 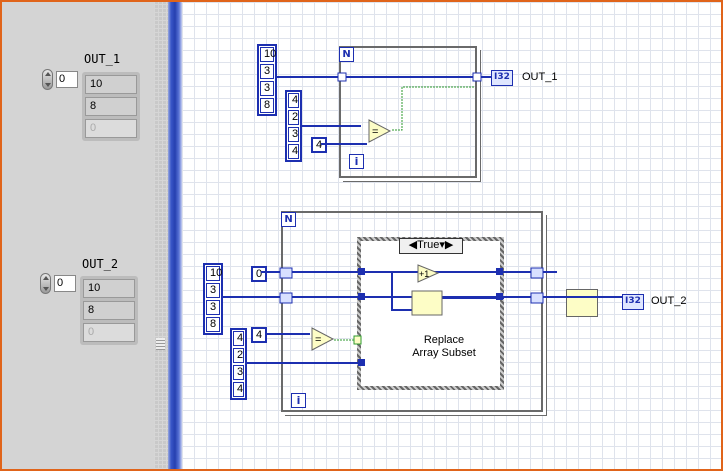 What do you see at coordinates (427, 303) in the screenshot?
I see `replace-array-subset-icon` at bounding box center [427, 303].